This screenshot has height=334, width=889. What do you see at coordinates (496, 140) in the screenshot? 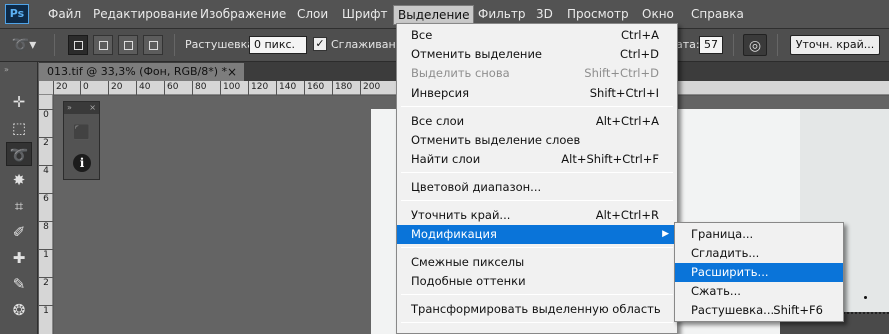
I see `menu-item-label: Отменить выделение слоев` at bounding box center [496, 140].